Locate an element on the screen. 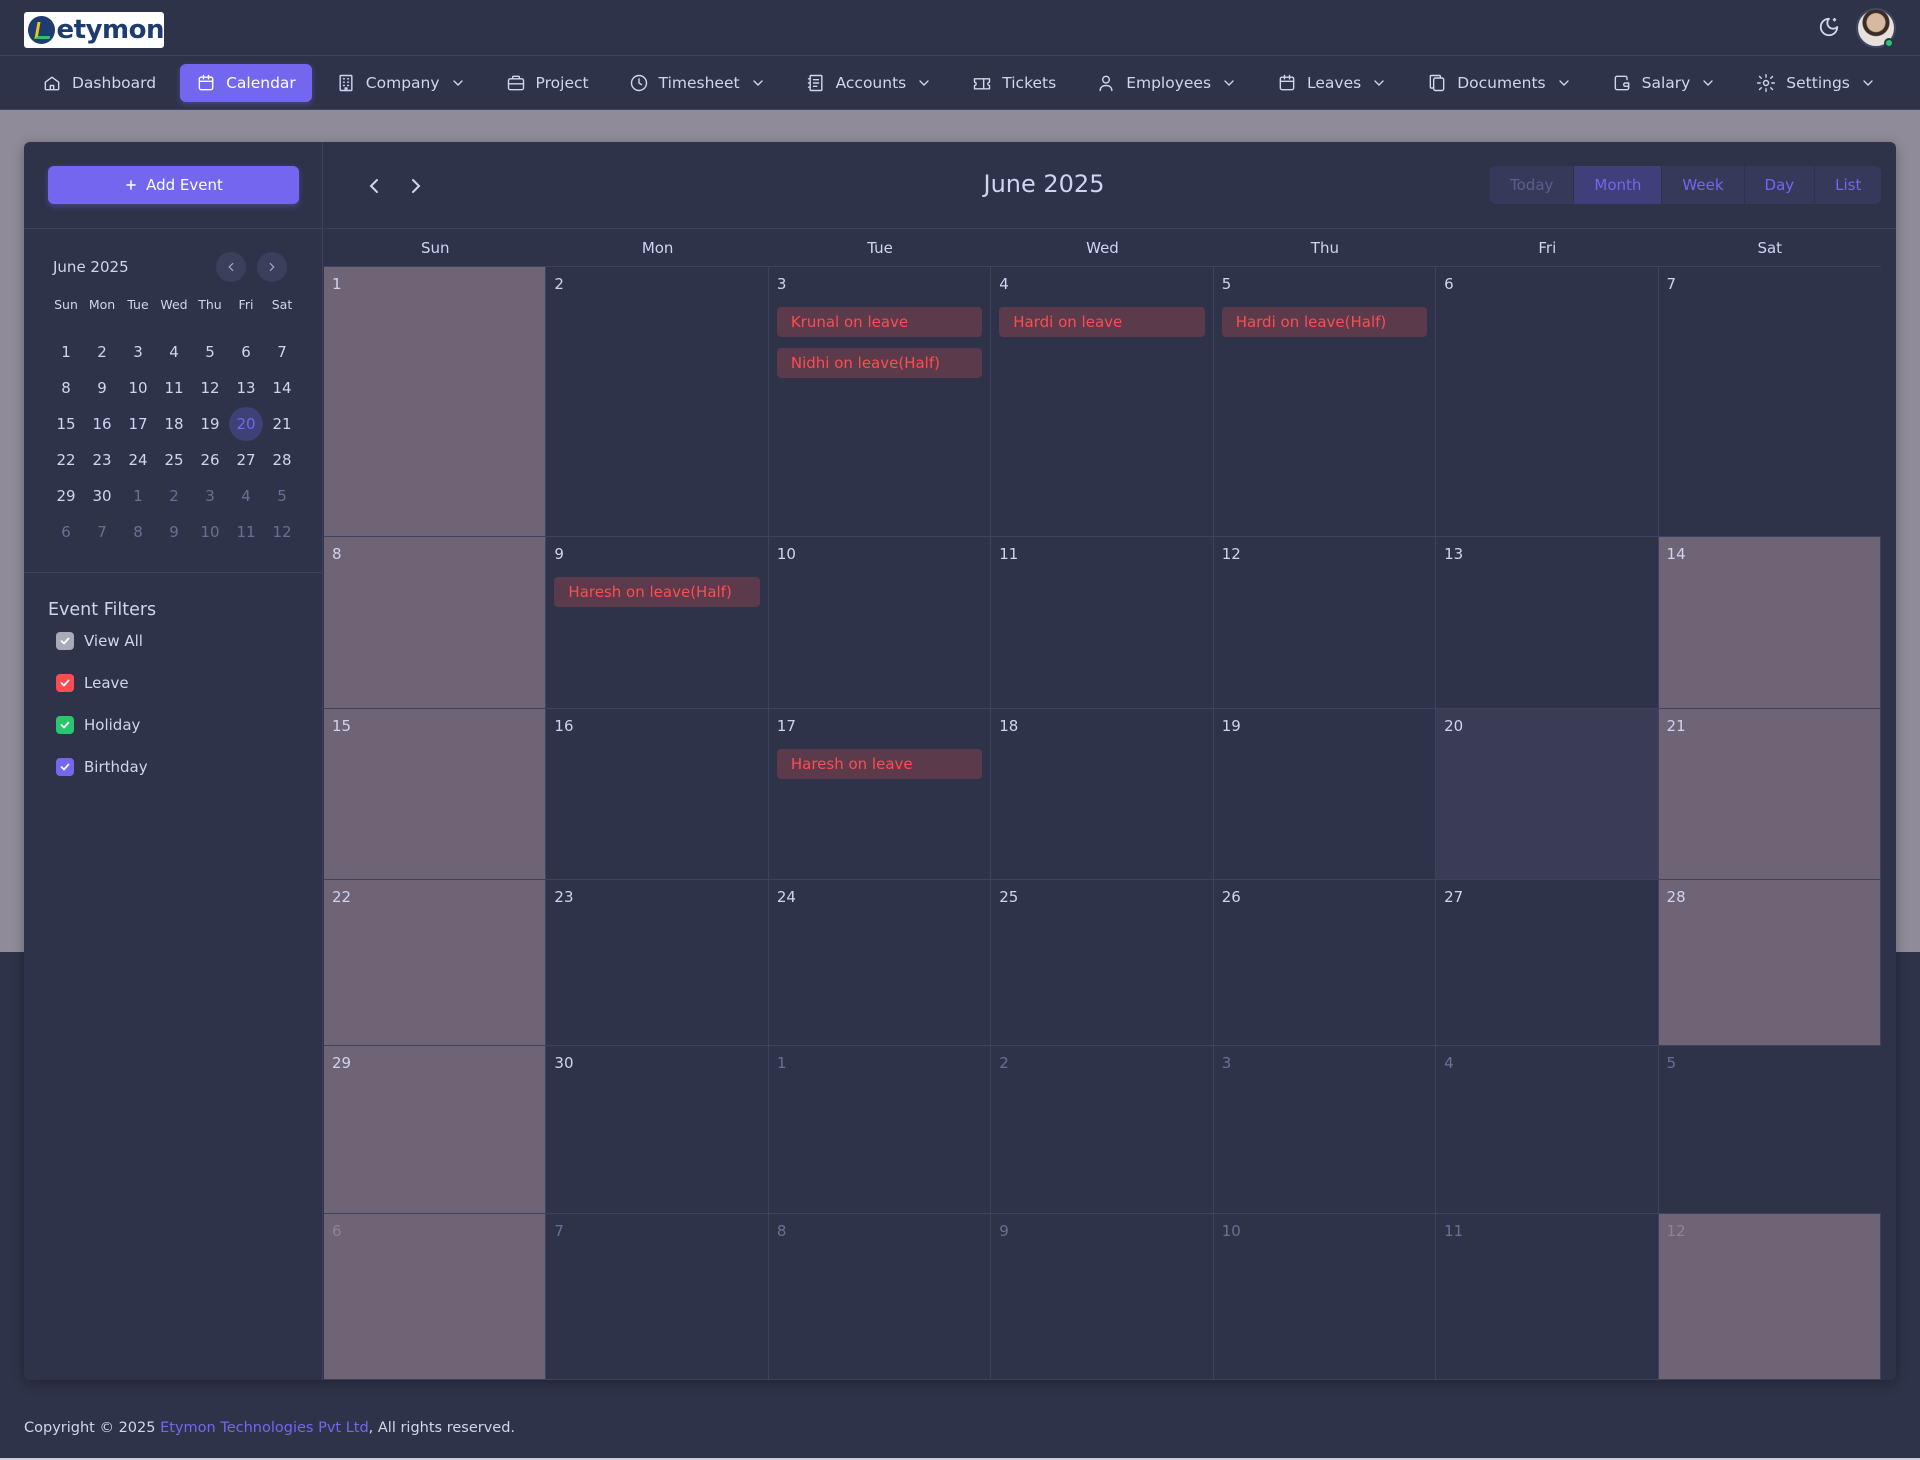  day-cell: 29 is located at coordinates (435, 1129).